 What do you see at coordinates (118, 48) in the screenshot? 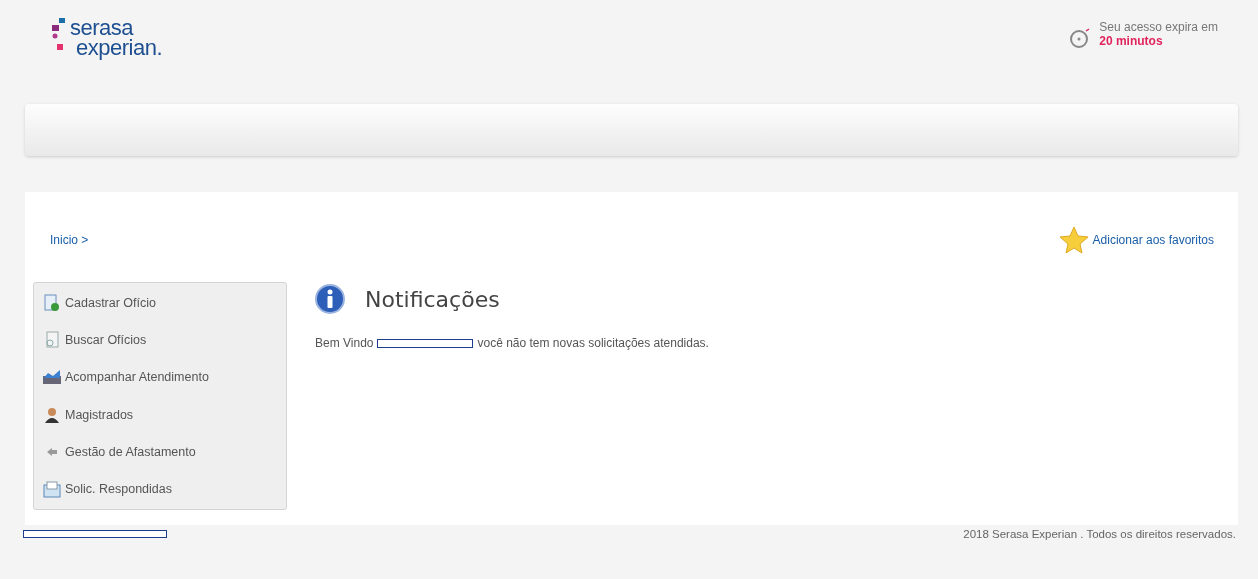
I see `logo-text: experian.` at bounding box center [118, 48].